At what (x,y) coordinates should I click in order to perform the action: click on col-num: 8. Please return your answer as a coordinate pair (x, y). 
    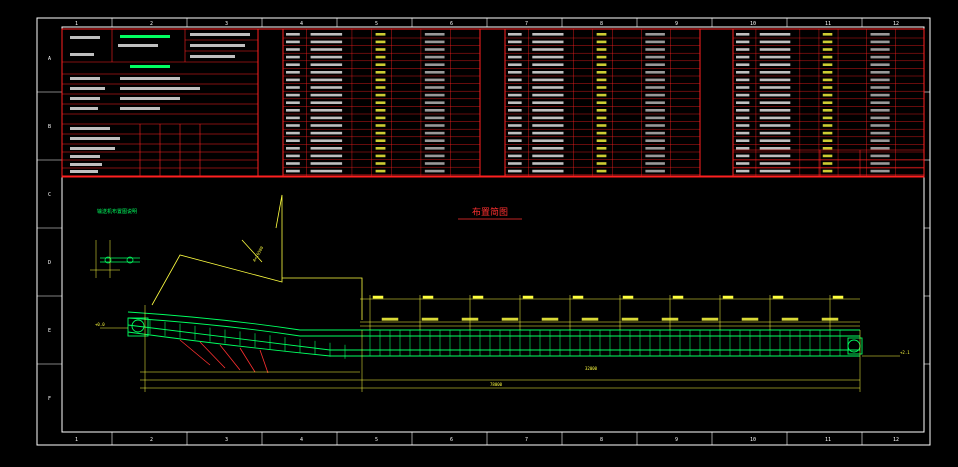
    Looking at the image, I should click on (601, 440).